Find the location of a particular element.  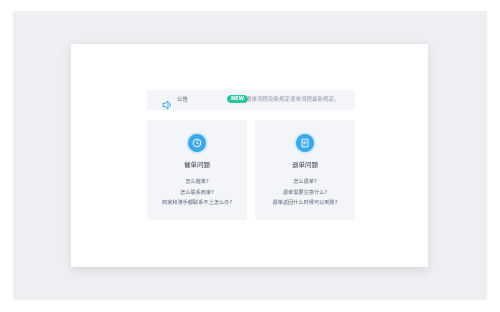

faq-list: 怎么催单? 怎么联系商家? 商家和骑手都联系不上怎么办? is located at coordinates (197, 193).